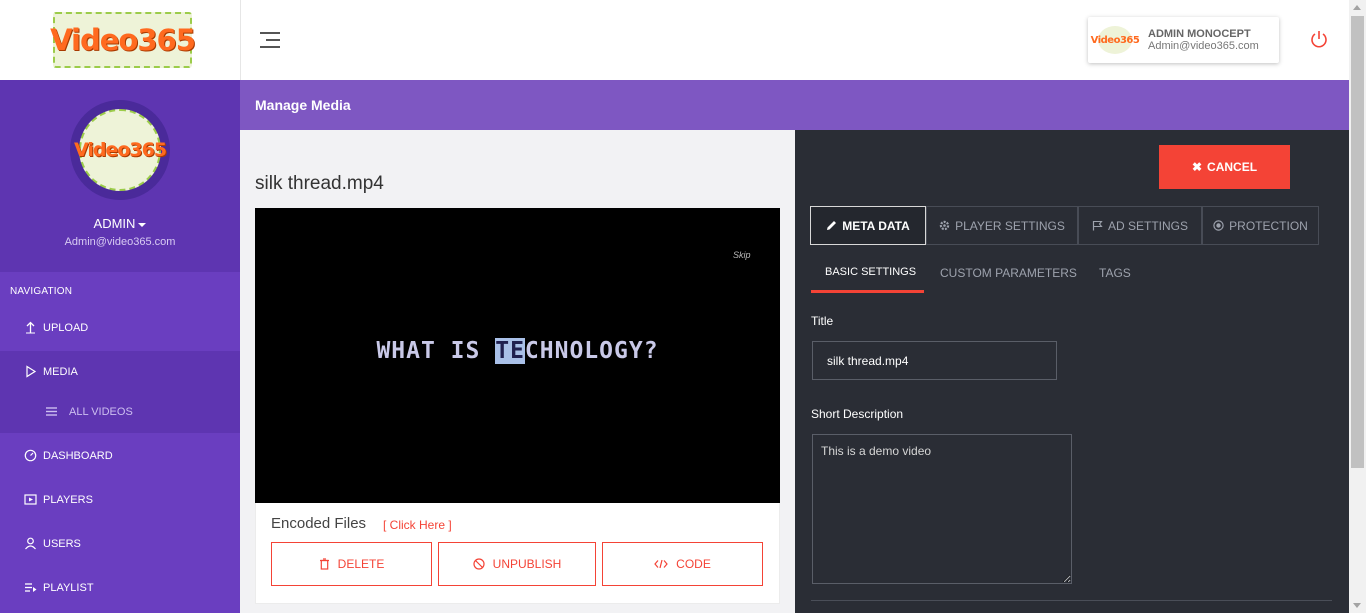 The width and height of the screenshot is (1366, 613). Describe the element at coordinates (1097, 225) in the screenshot. I see `flag-icon` at that location.